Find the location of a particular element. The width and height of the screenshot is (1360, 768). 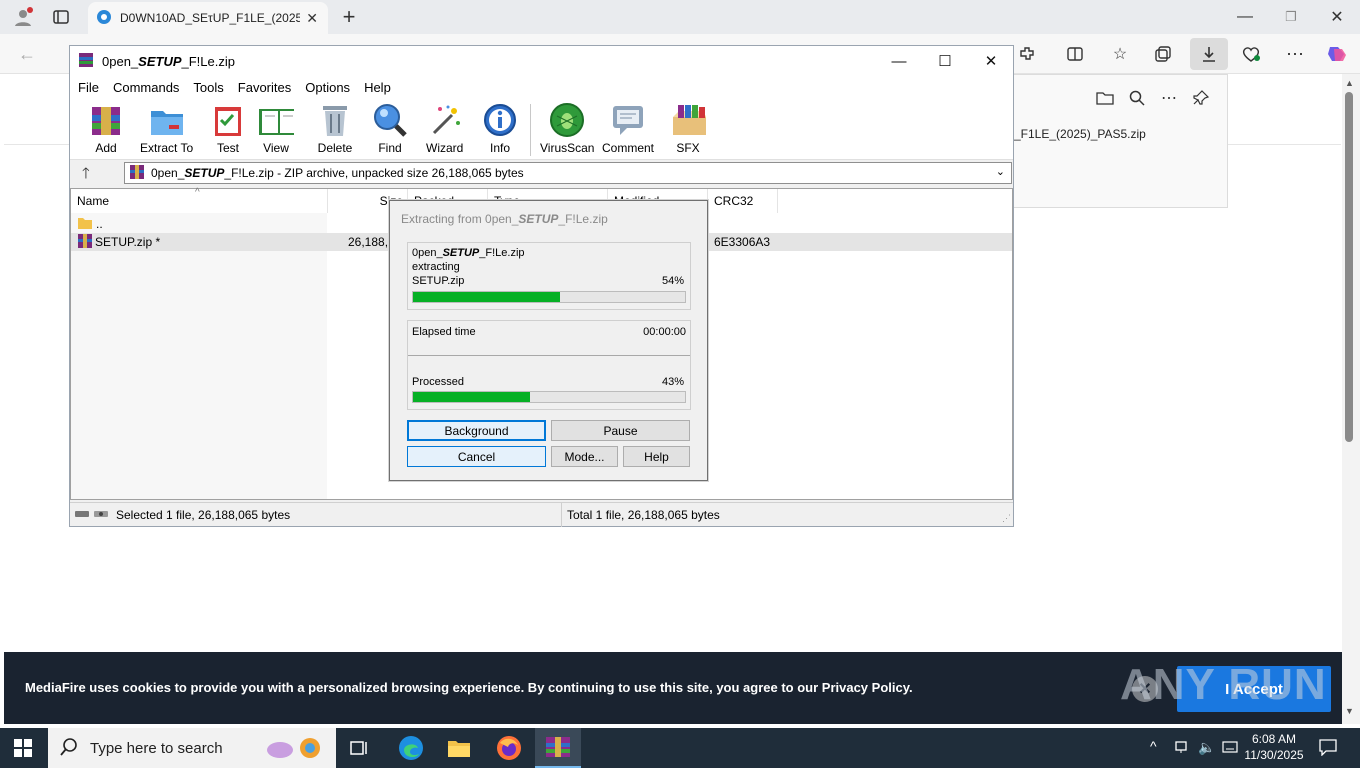

menu-file: File is located at coordinates (88, 87).